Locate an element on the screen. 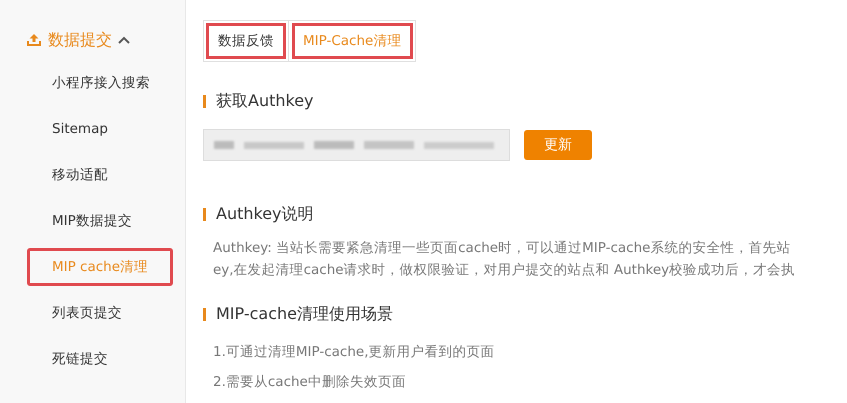  section-heading: Authkey说明 is located at coordinates (265, 214).